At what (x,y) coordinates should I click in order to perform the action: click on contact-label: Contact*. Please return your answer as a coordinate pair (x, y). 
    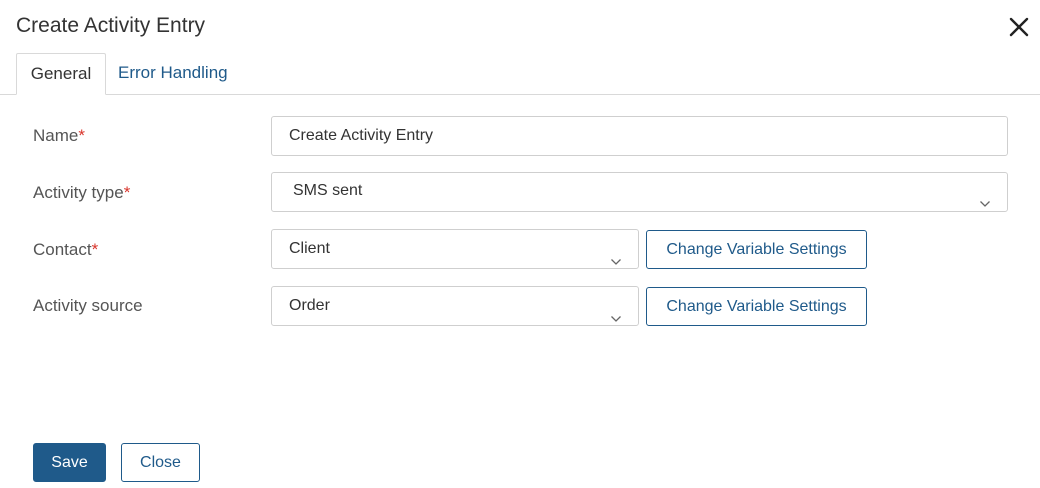
    Looking at the image, I should click on (66, 249).